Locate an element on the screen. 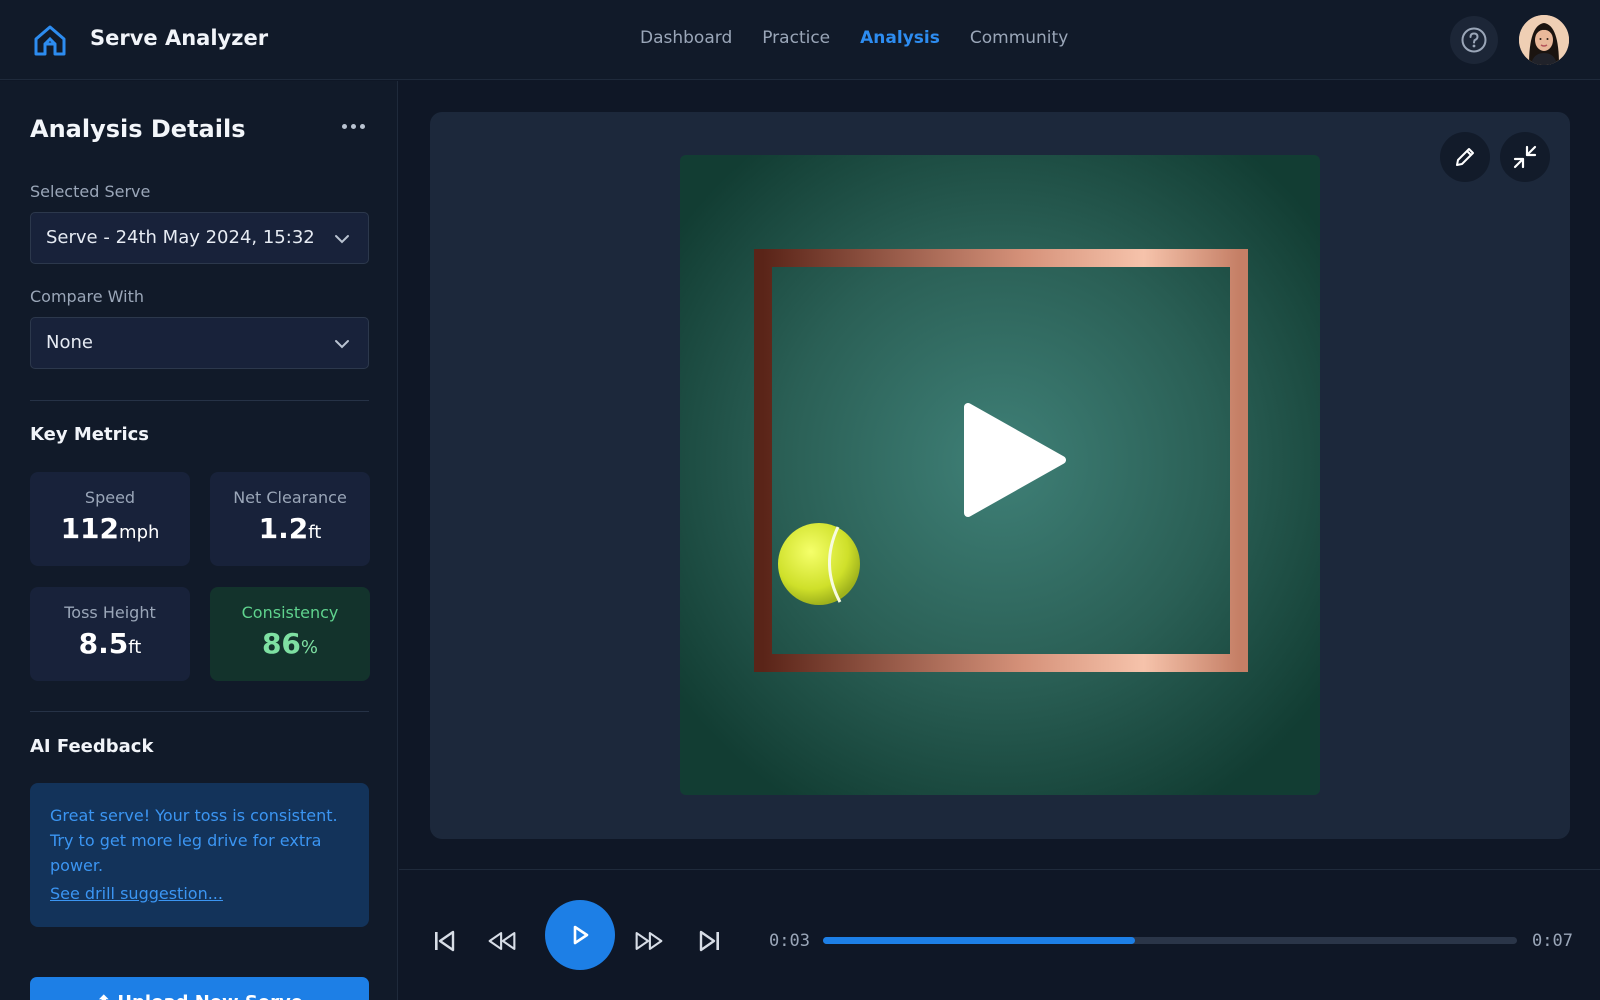 This screenshot has width=1600, height=1000. selected-serve-label: Selected Serve is located at coordinates (90, 191).